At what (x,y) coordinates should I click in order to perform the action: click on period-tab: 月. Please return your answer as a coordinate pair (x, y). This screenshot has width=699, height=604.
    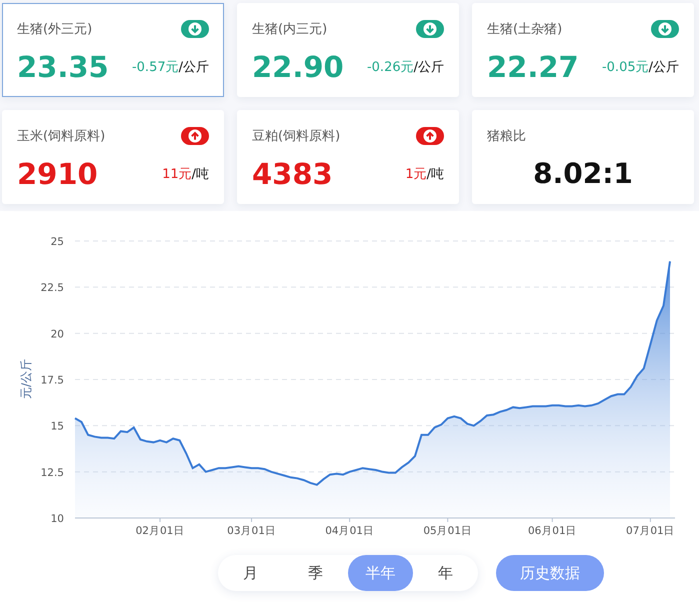
    Looking at the image, I should click on (250, 573).